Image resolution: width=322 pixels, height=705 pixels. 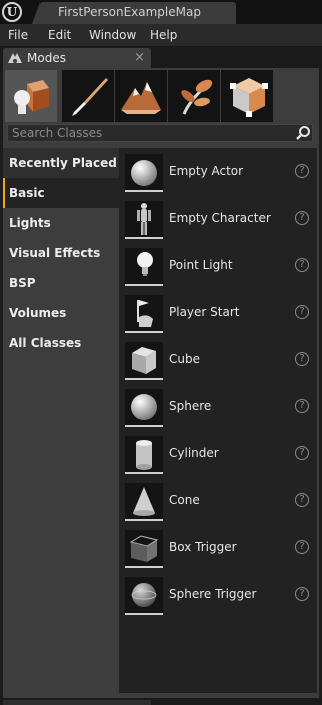 I want to click on document-tab-label: FirstPersonExampleMap, so click(x=129, y=12).